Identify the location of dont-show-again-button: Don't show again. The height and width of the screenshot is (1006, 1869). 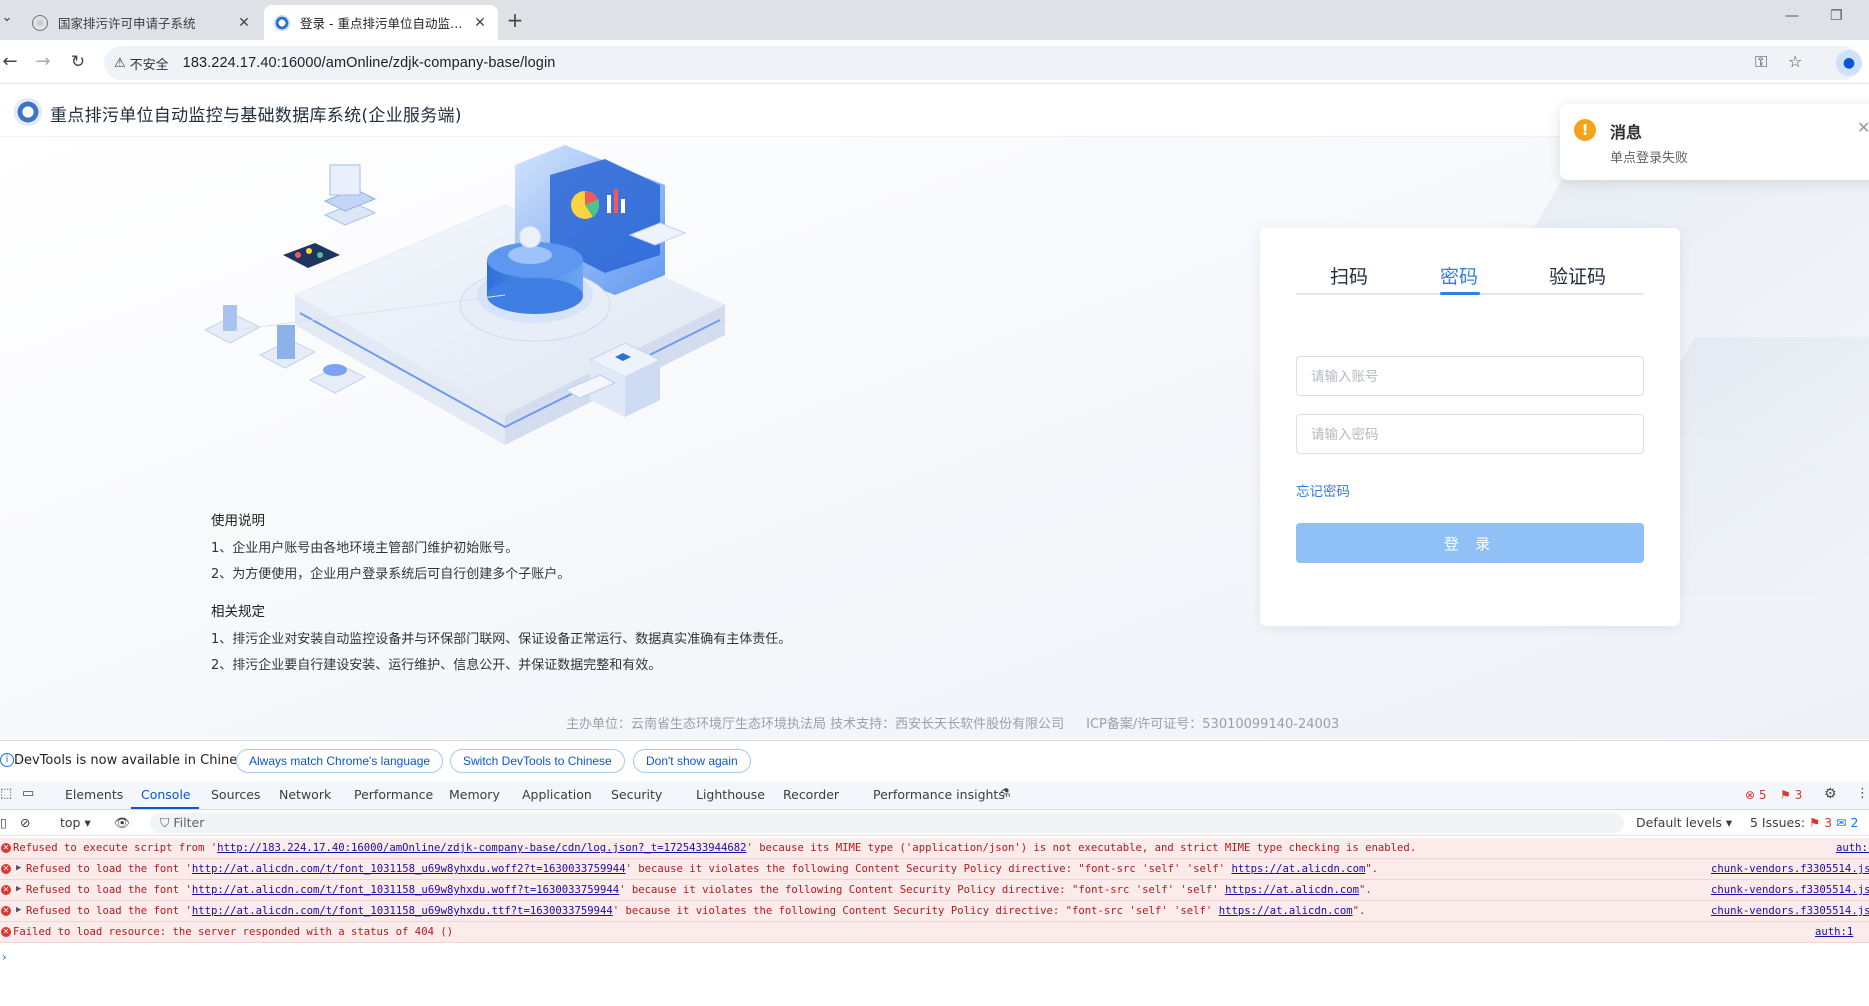
(692, 761).